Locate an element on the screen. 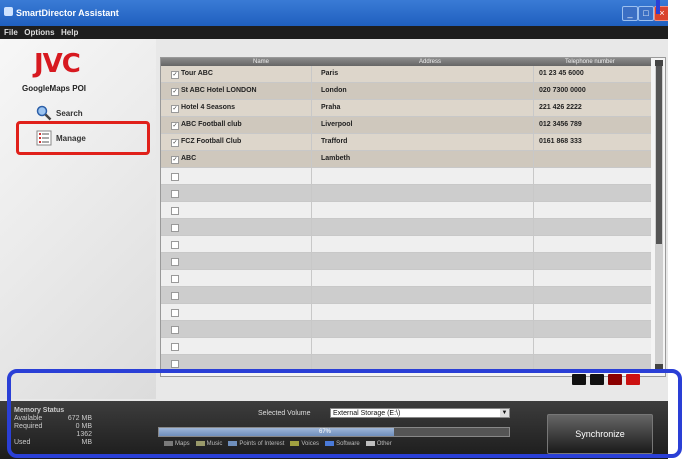 The height and width of the screenshot is (459, 687). jvc-logo: JVC is located at coordinates (57, 64).